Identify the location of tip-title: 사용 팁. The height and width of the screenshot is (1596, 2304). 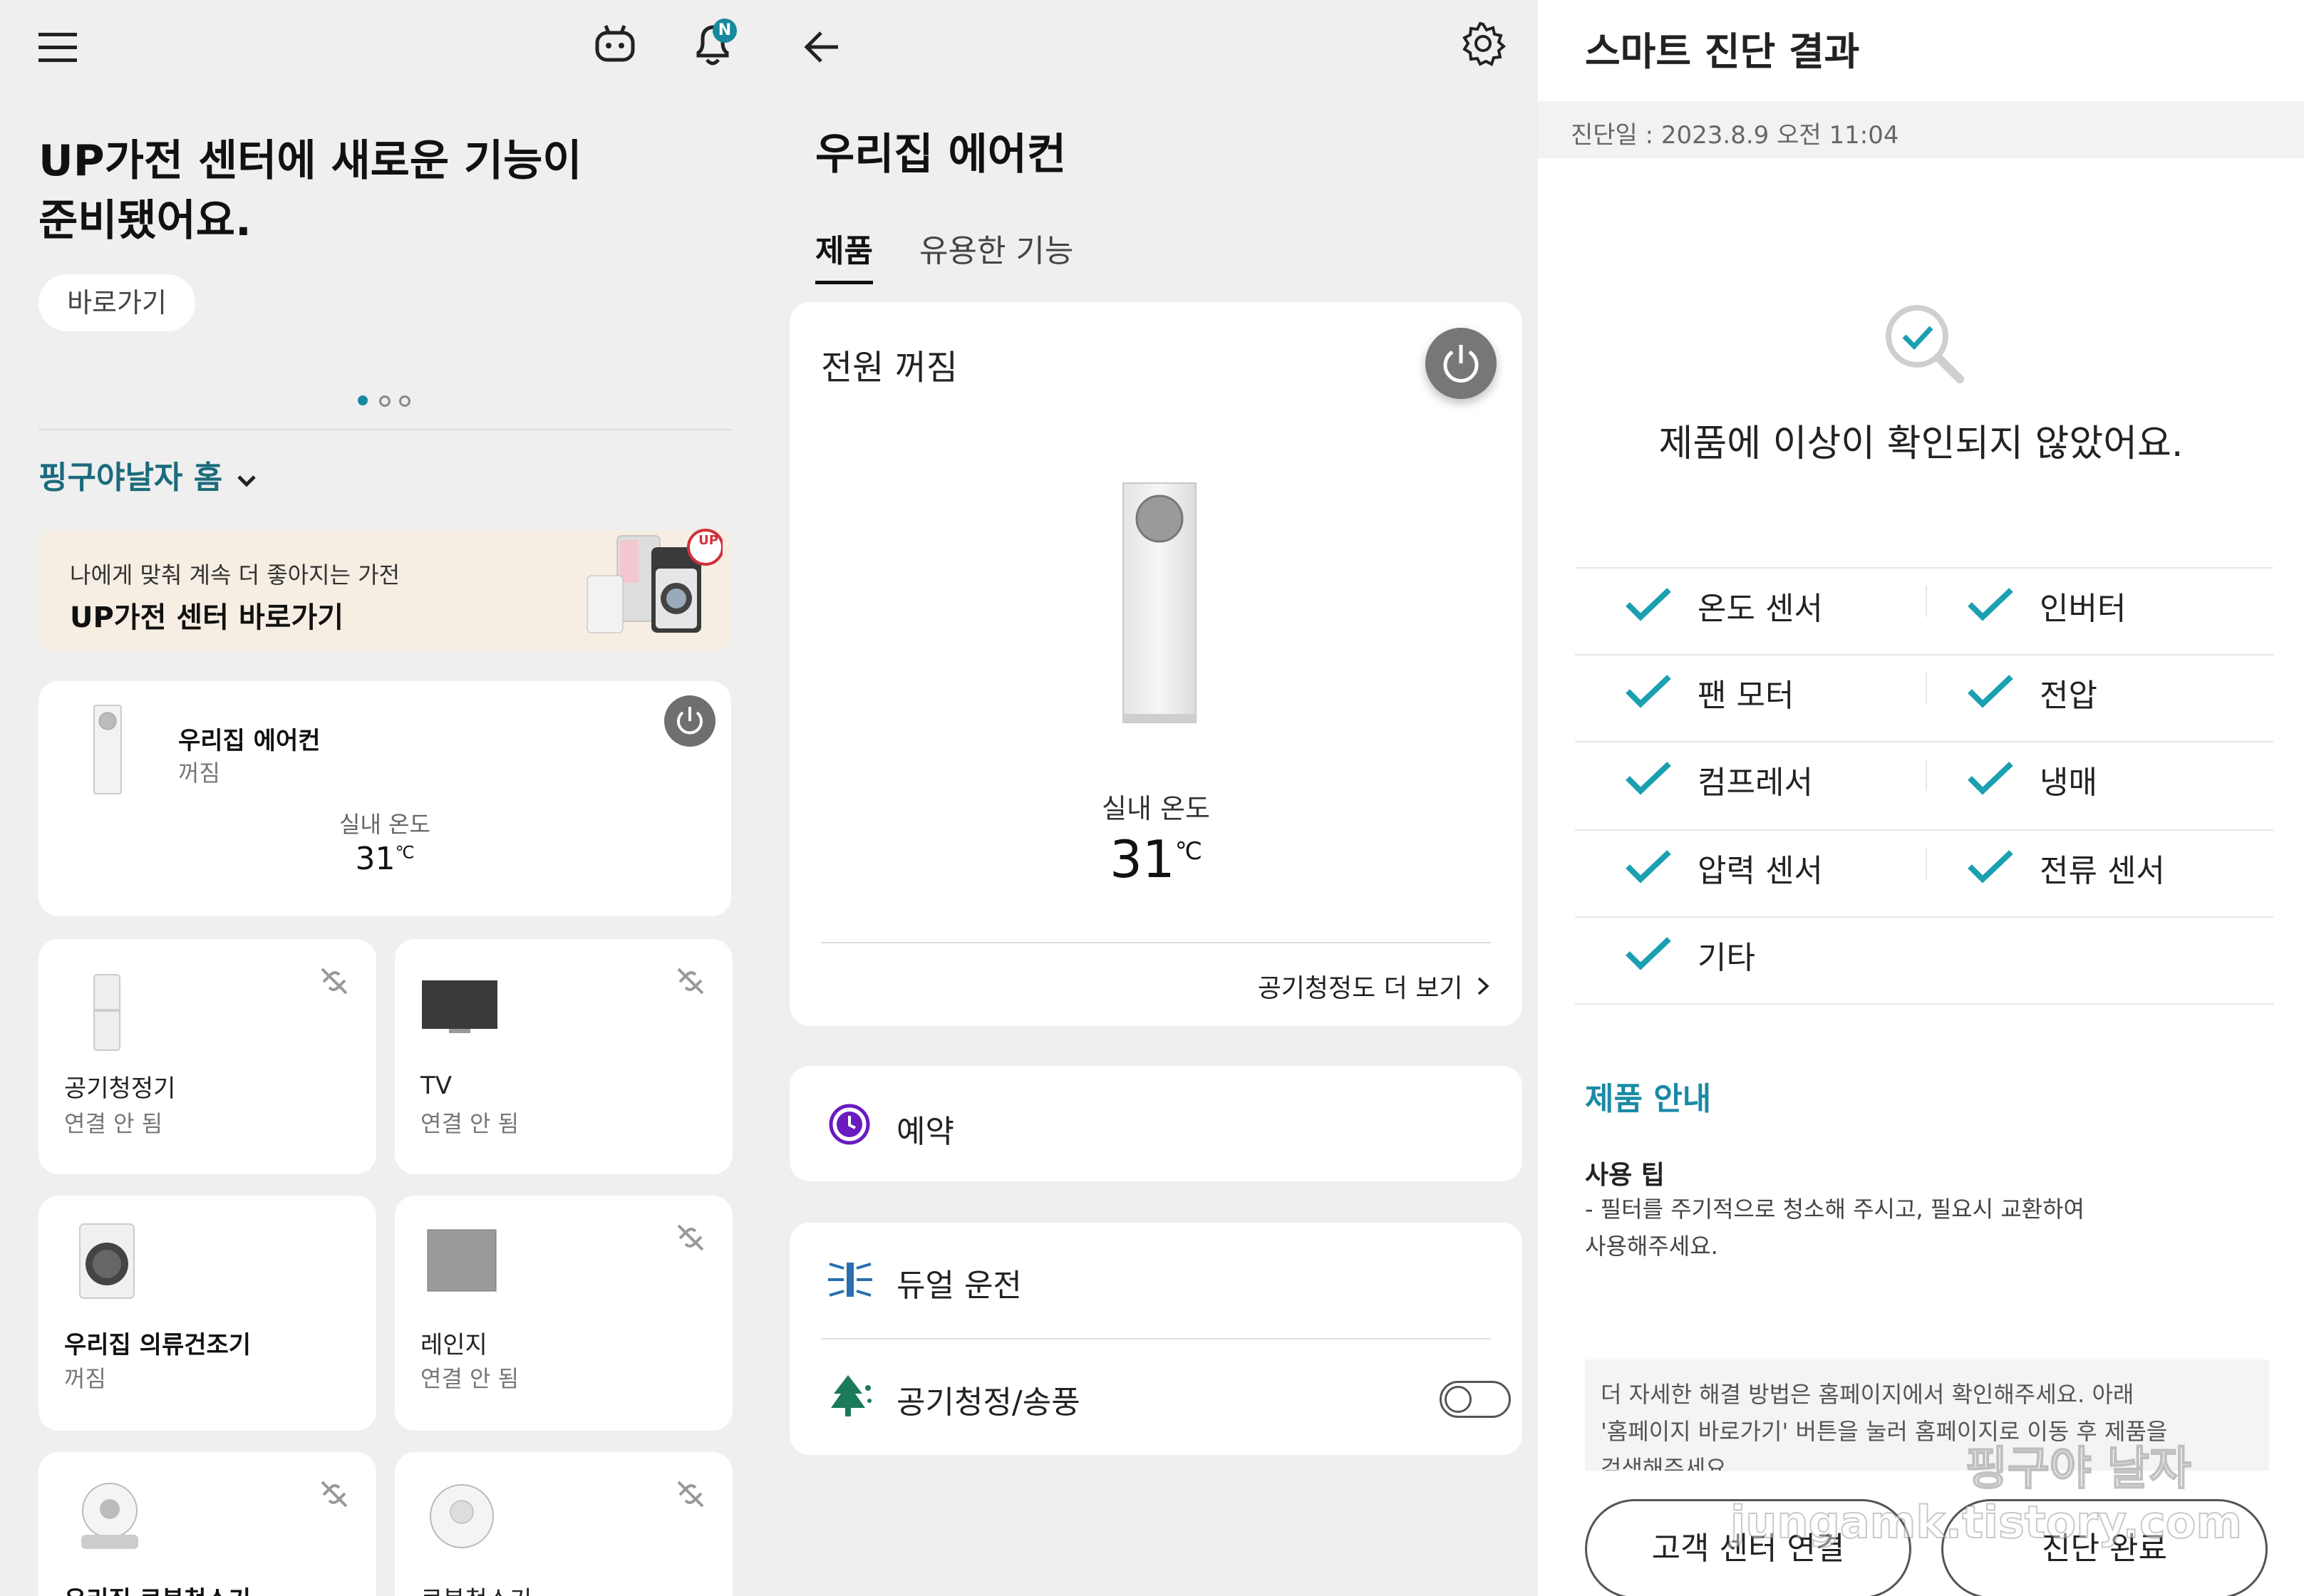
(1625, 1175).